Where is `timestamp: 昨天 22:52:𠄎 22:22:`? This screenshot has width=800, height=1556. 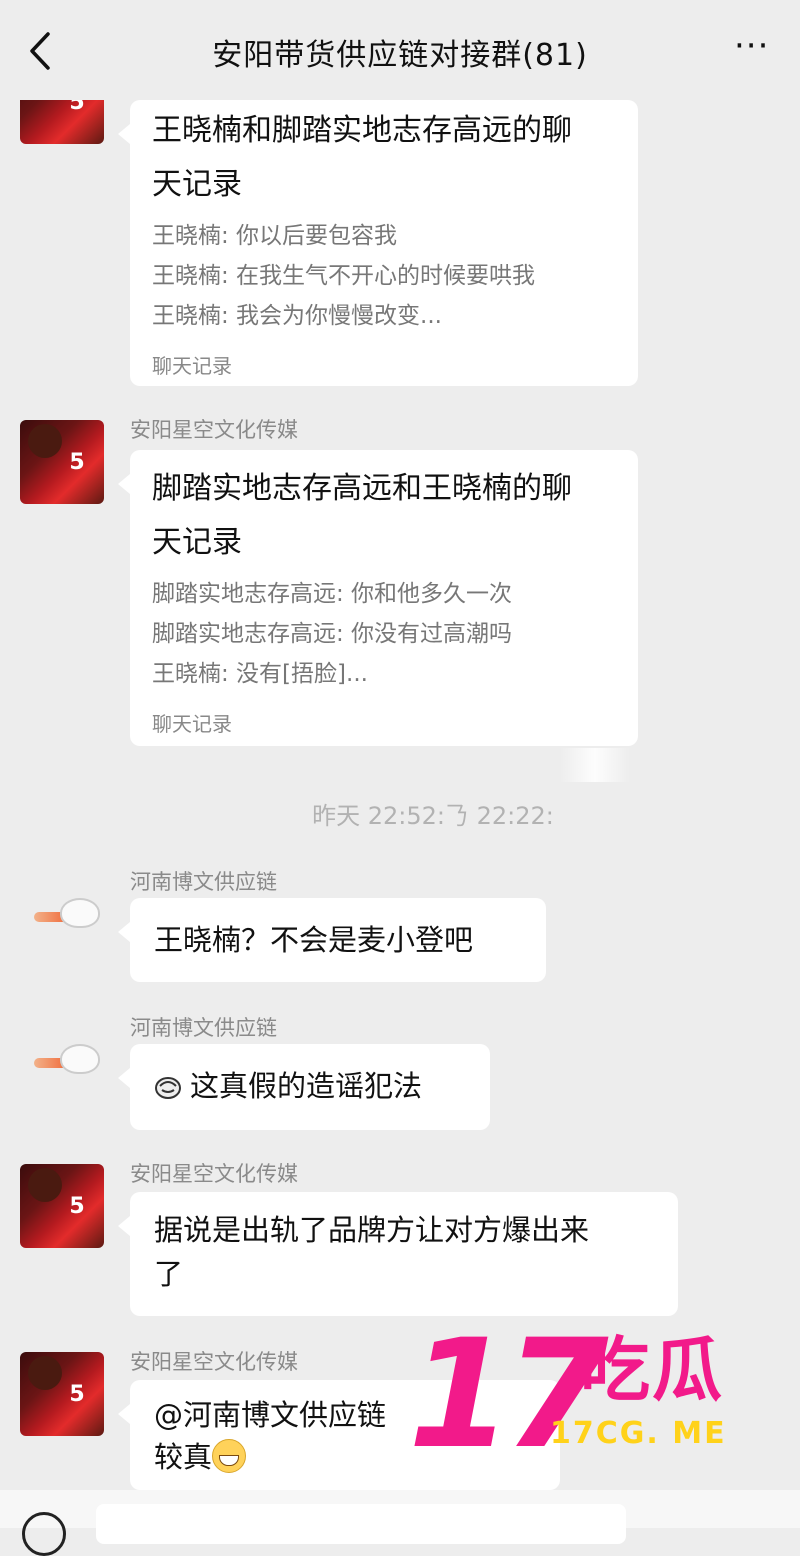
timestamp: 昨天 22:52:𠄎 22:22: is located at coordinates (433, 816).